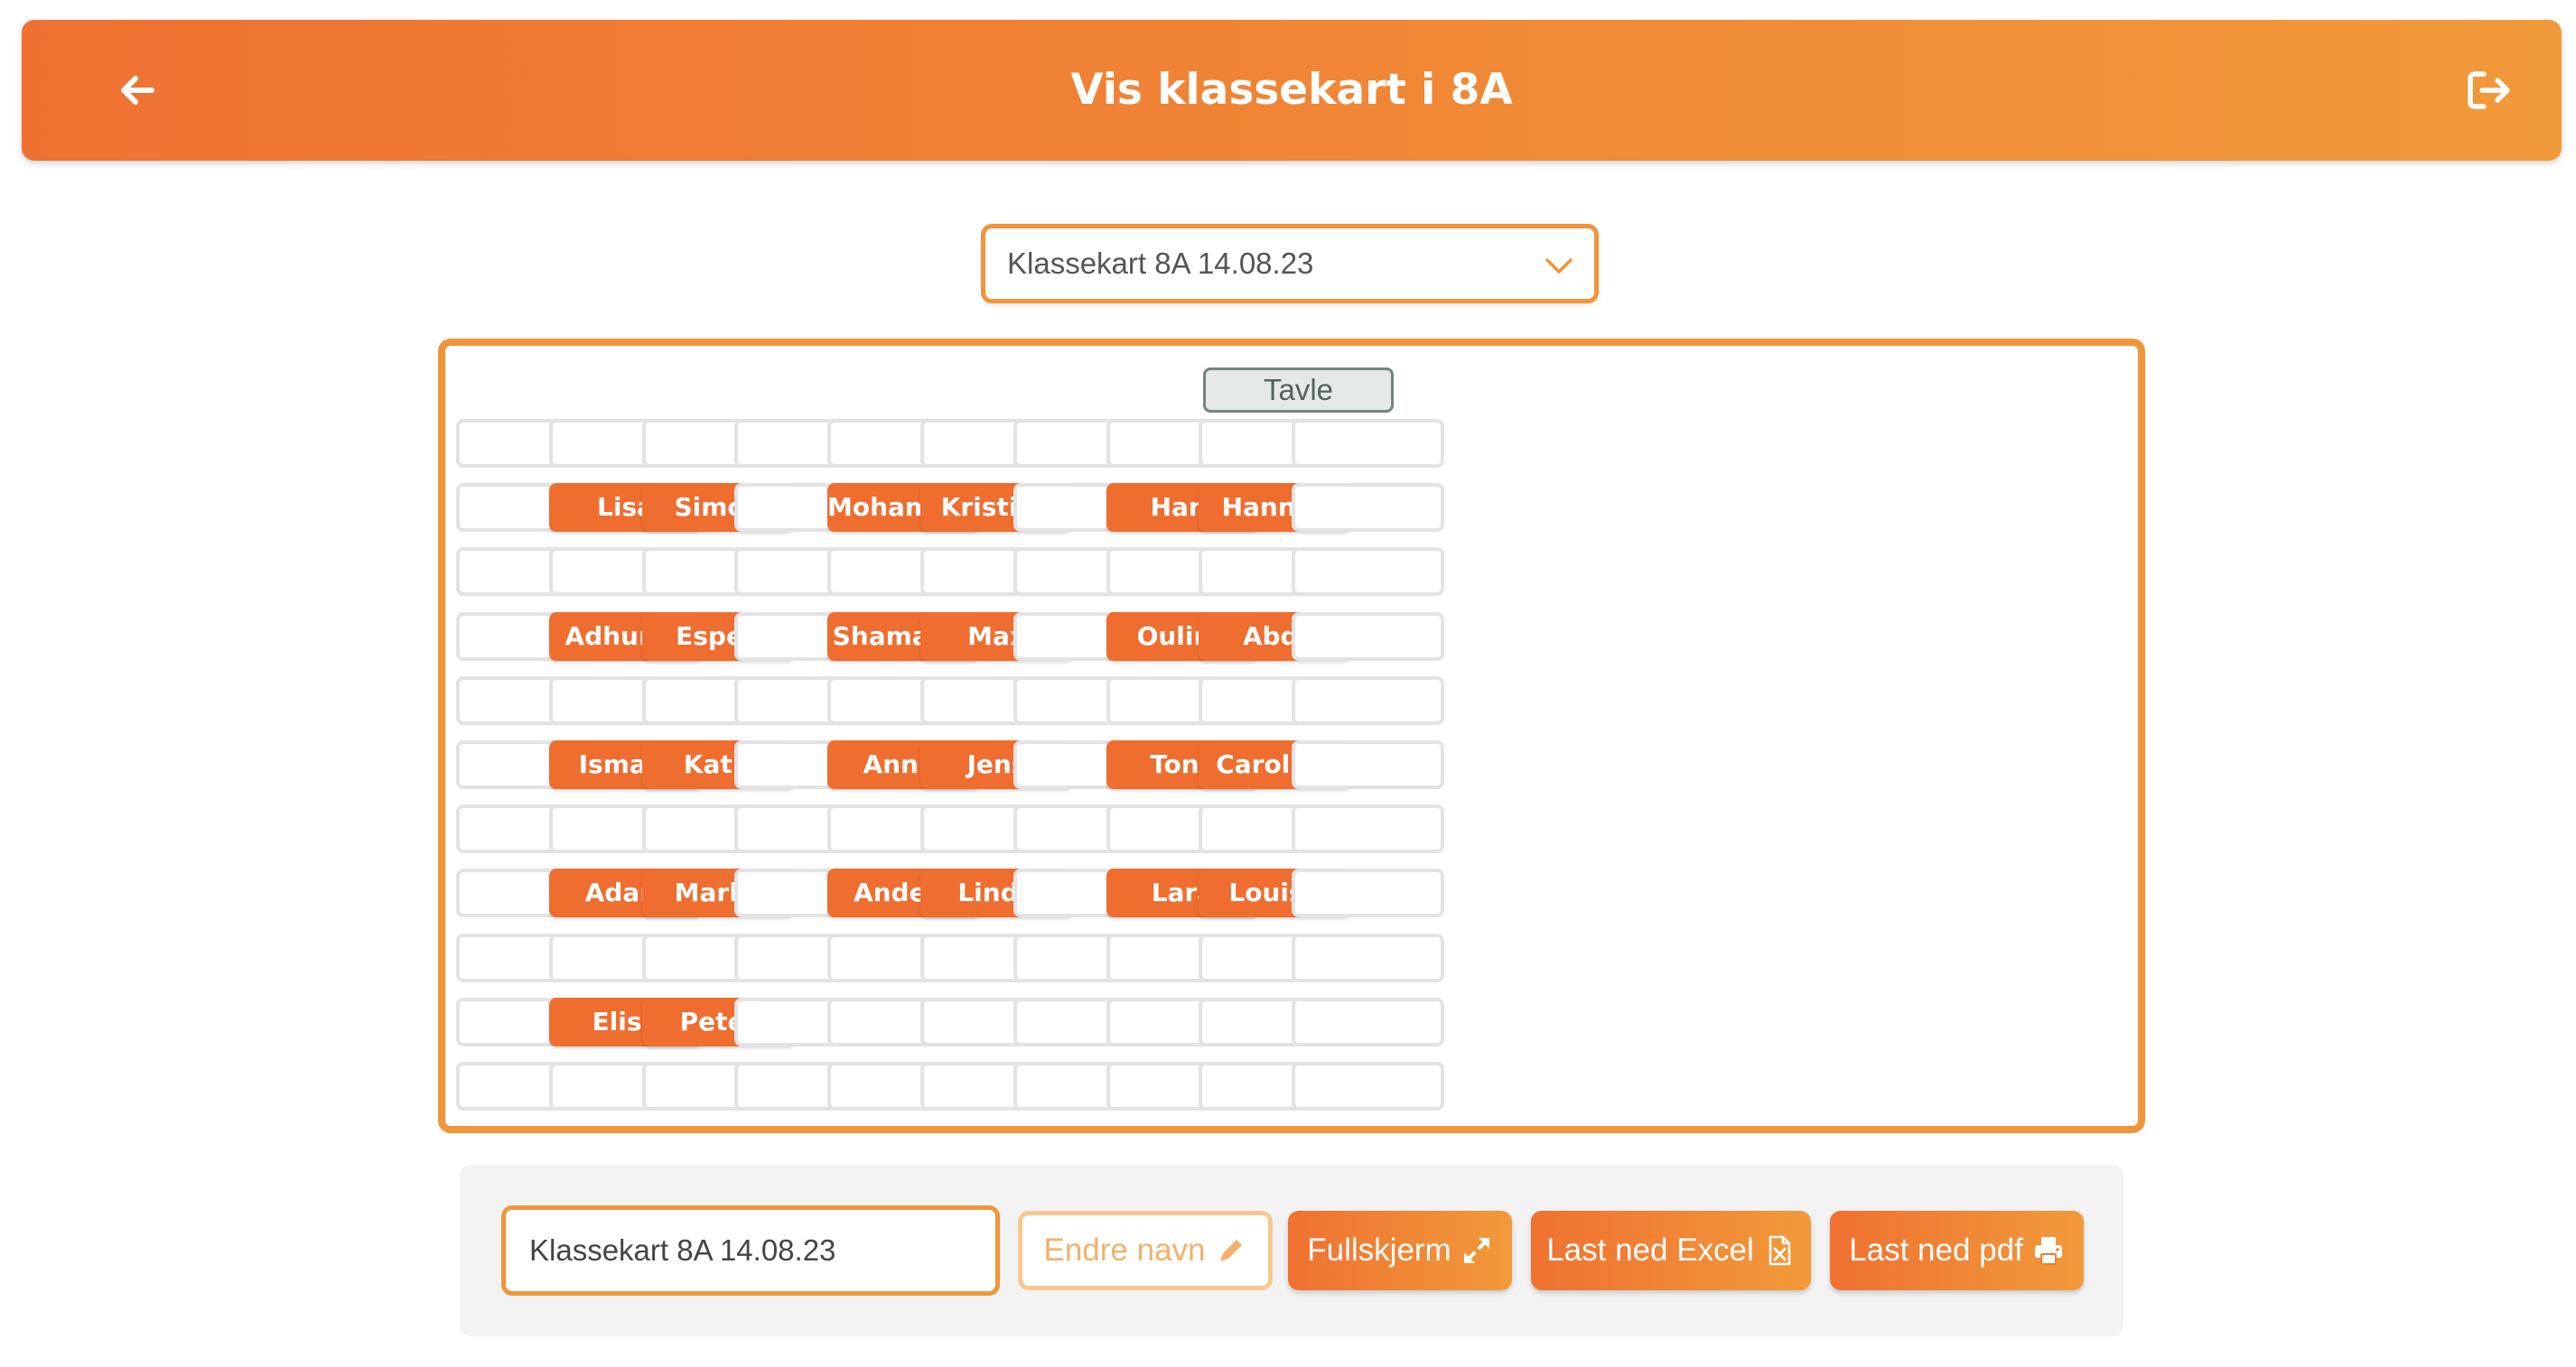 This screenshot has height=1367, width=2576. Describe the element at coordinates (1650, 1250) in the screenshot. I see `download-excel-button-label: Last ned Excel` at that location.